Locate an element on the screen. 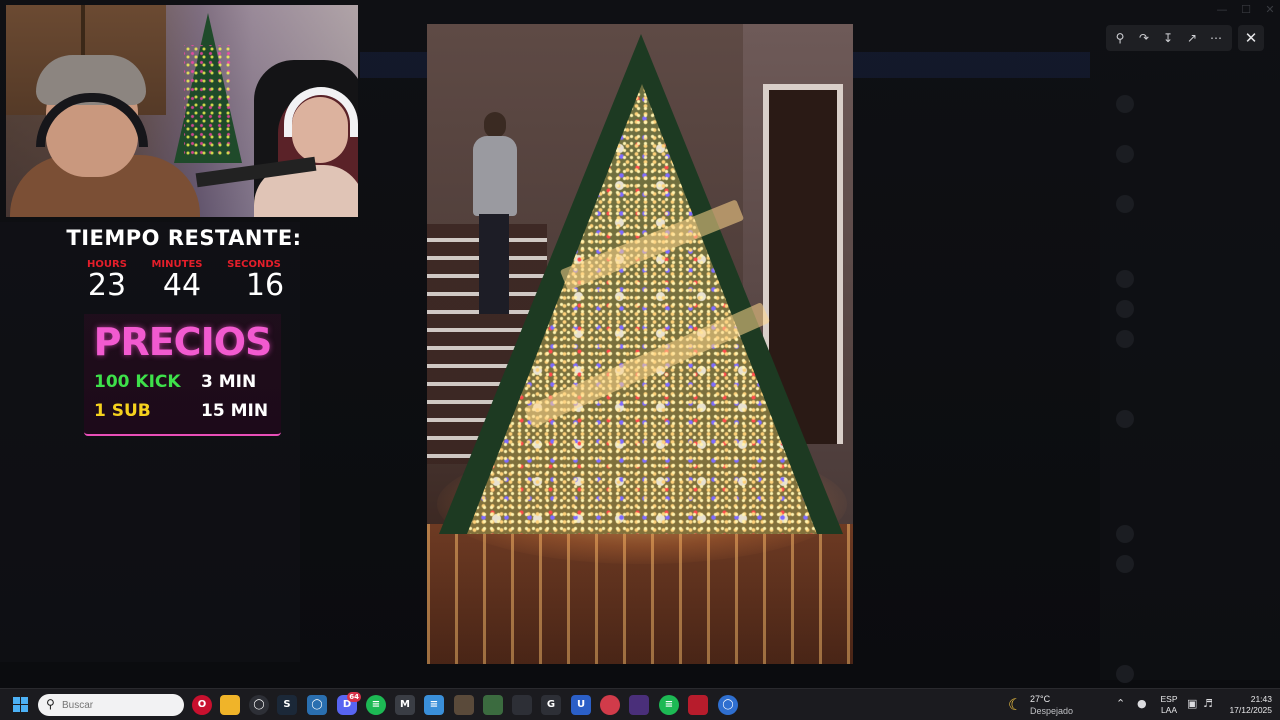  timer-seconds-value: 16 is located at coordinates (265, 285).